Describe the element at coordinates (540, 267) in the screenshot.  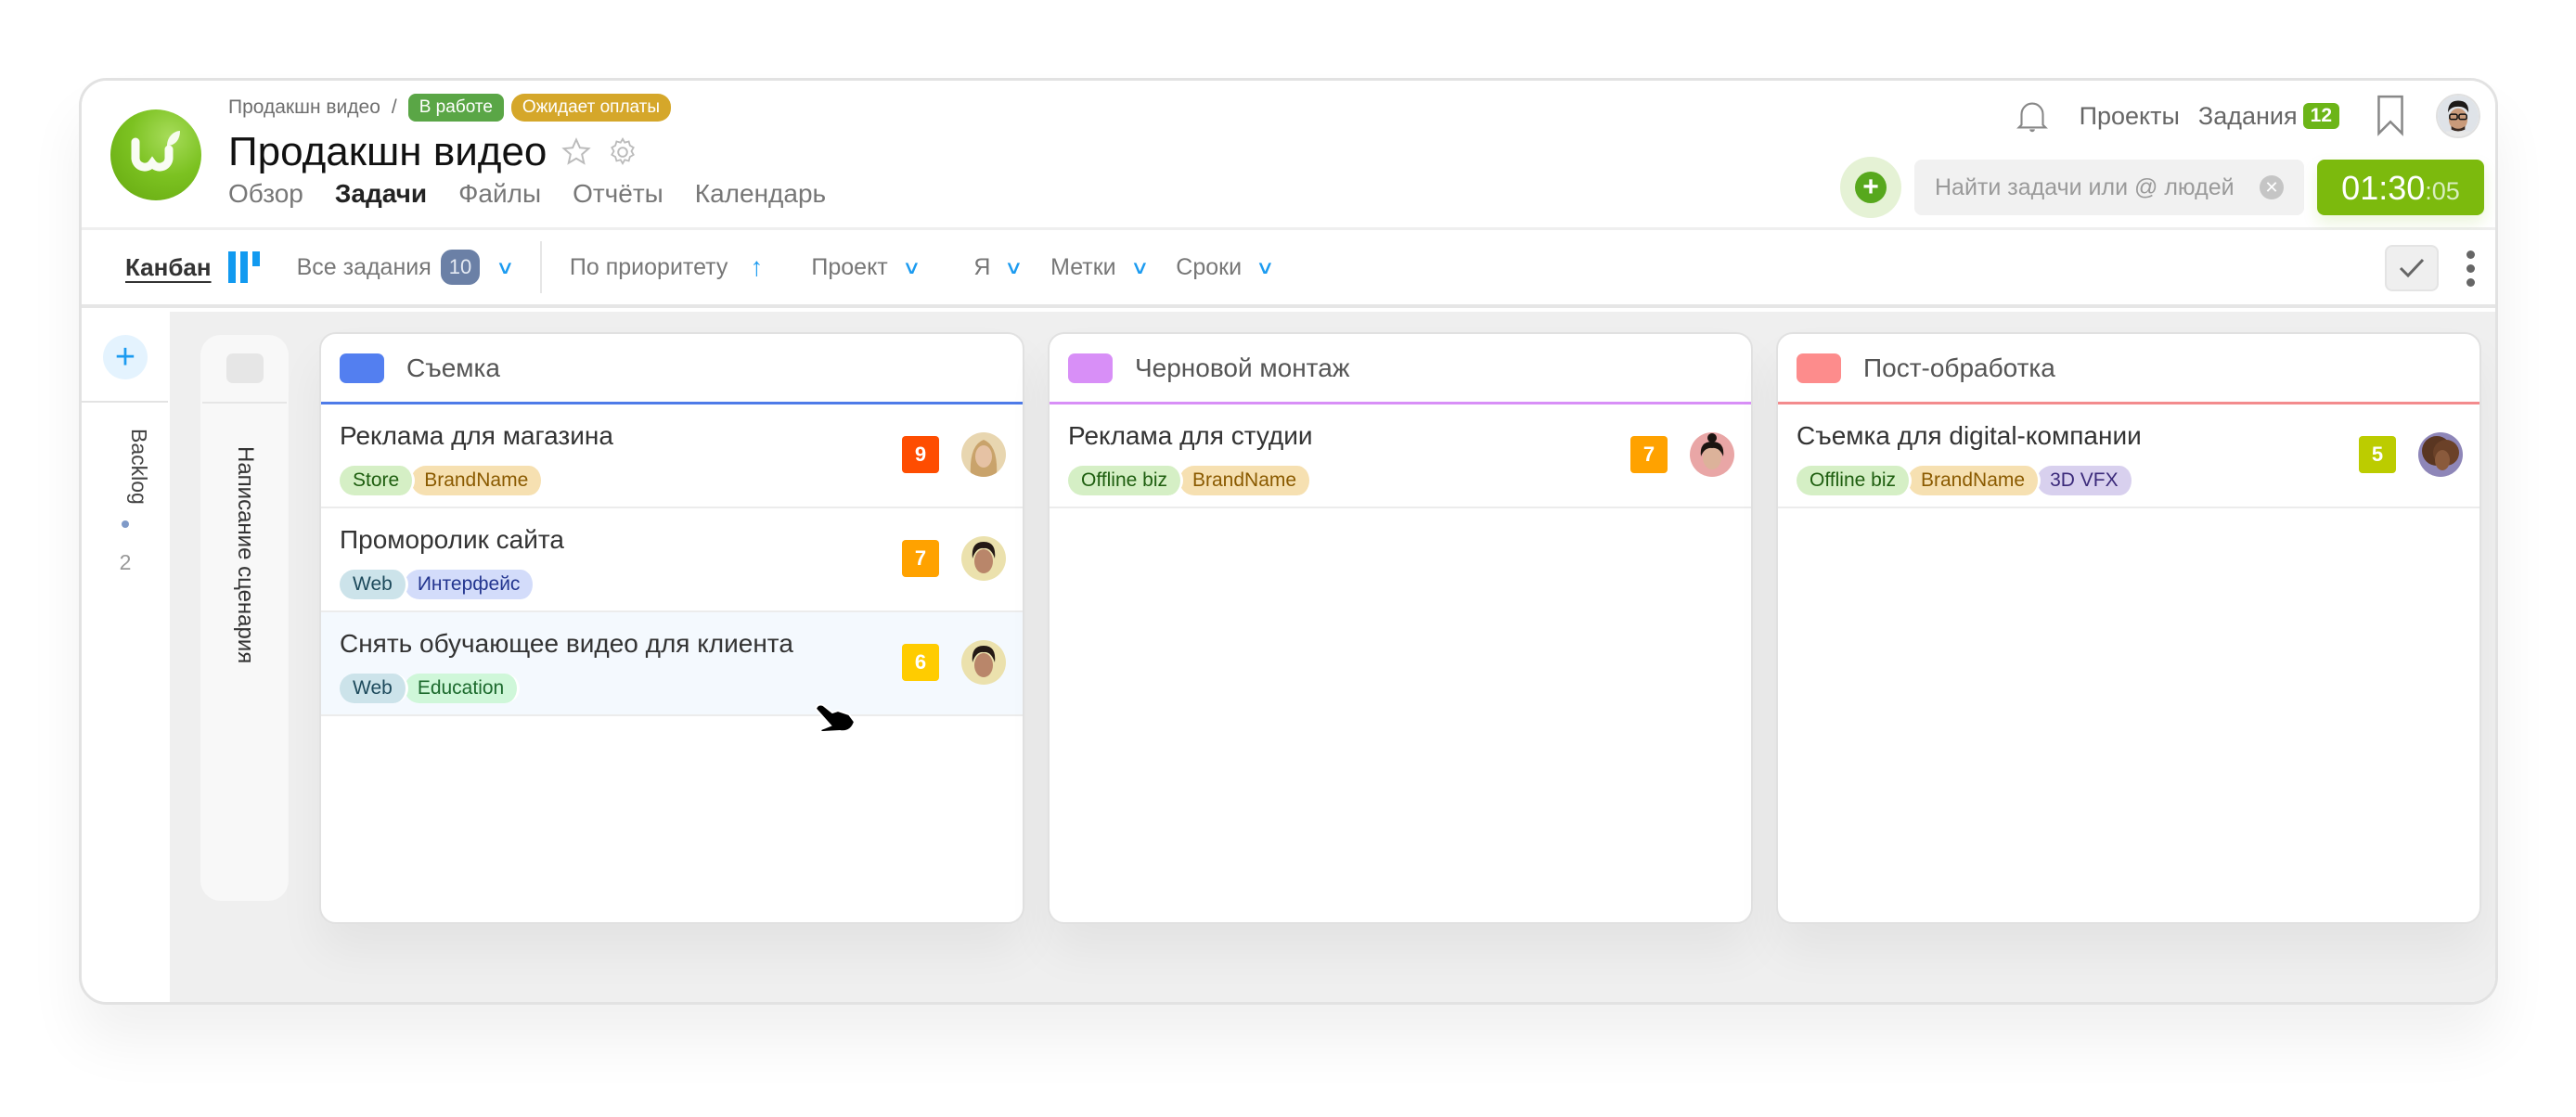
I see `toolbar-divider` at that location.